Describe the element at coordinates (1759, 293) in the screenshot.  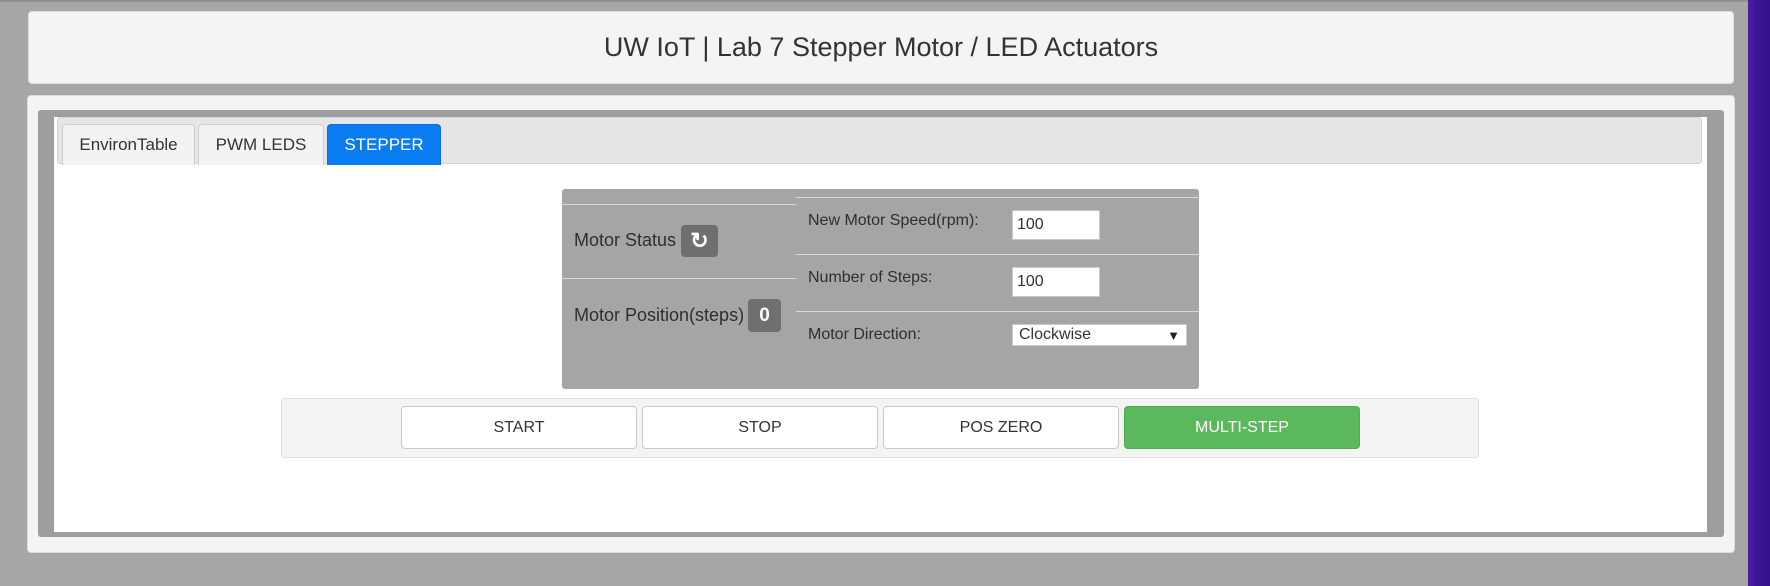
I see `desktop-background-edge` at that location.